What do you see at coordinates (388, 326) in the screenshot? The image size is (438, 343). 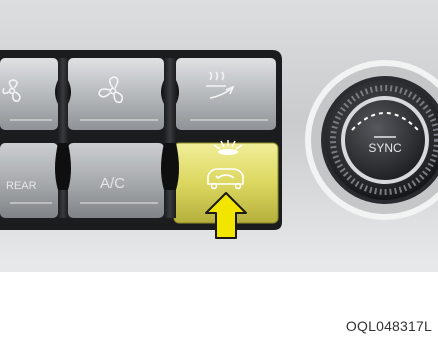 I see `figure-code: OQL048317L` at bounding box center [388, 326].